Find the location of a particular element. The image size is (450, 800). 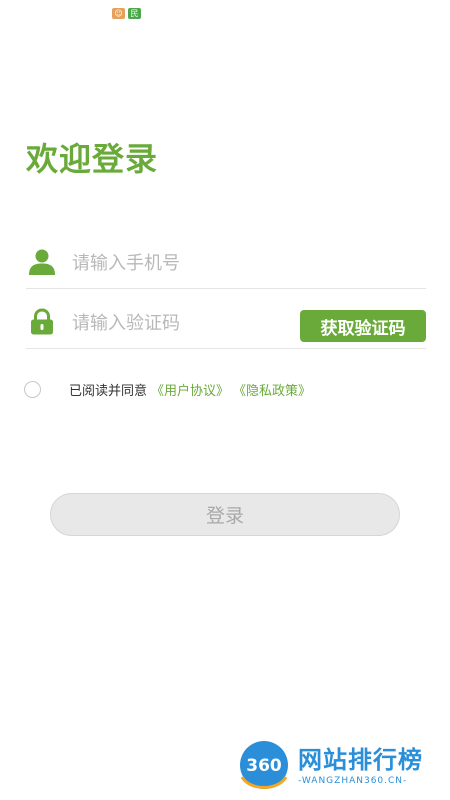

watermark-subtitle: -WANGZHAN360.CN- is located at coordinates (353, 781).